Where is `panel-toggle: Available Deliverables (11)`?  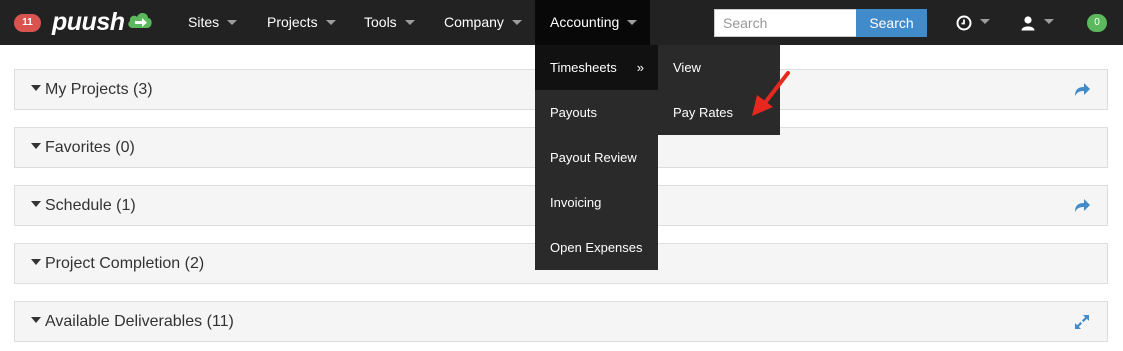 panel-toggle: Available Deliverables (11) is located at coordinates (132, 321).